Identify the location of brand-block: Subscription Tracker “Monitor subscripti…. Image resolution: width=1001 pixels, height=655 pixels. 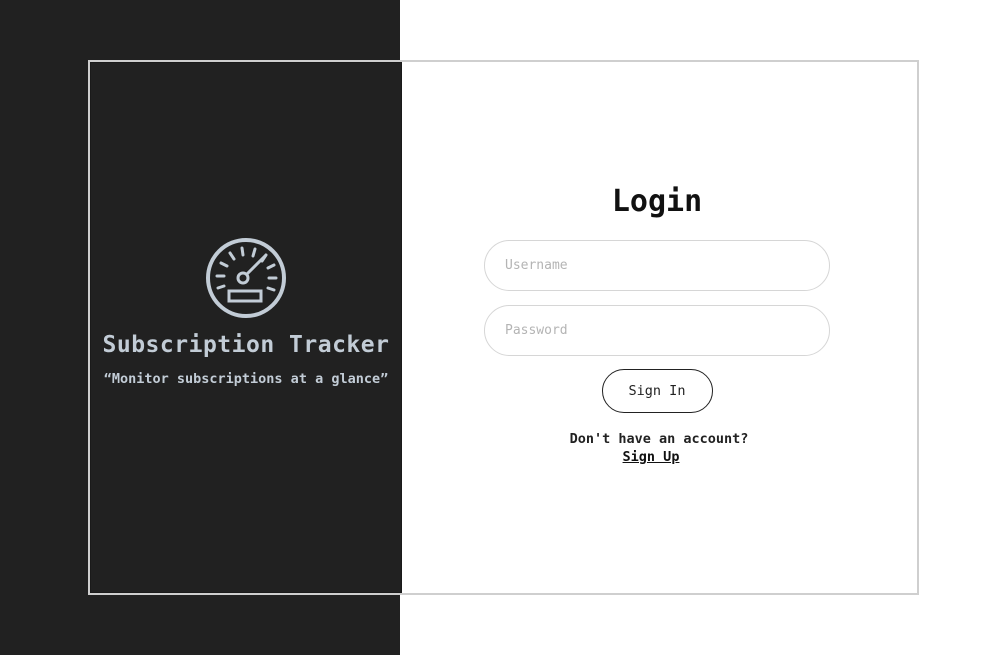
(246, 311).